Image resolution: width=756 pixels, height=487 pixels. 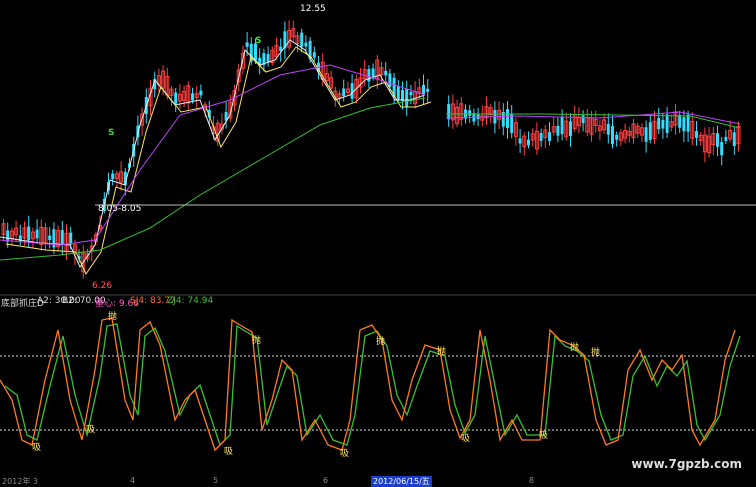 I want to click on axis-tick: 2012年 3, so click(x=20, y=481).